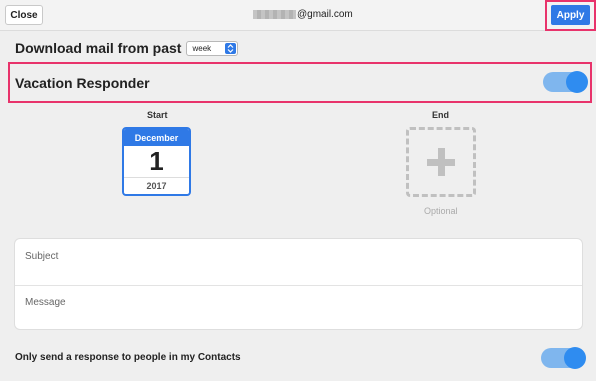 This screenshot has height=381, width=596. What do you see at coordinates (570, 15) in the screenshot?
I see `apply-button: Apply` at bounding box center [570, 15].